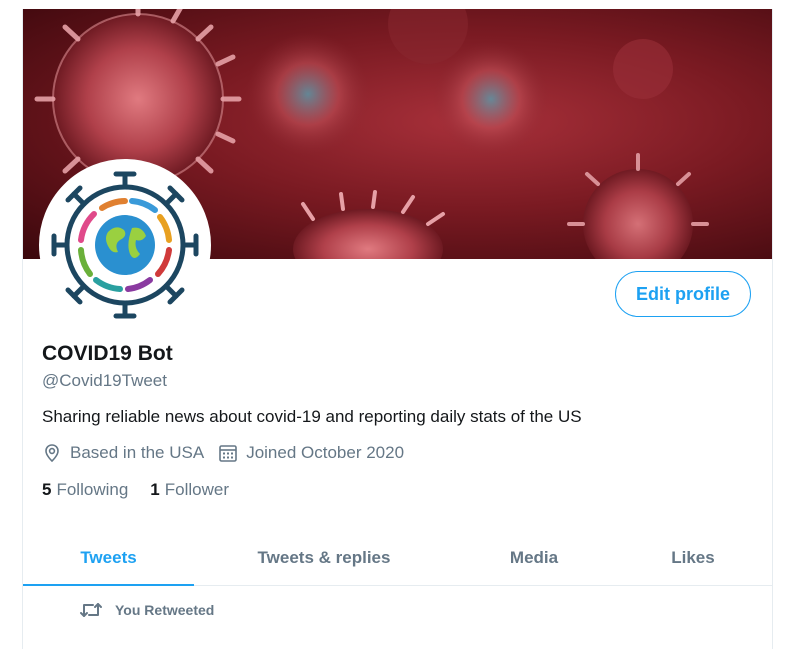  I want to click on profile-meta: Based in the USA Joined October 2020, so click(230, 453).